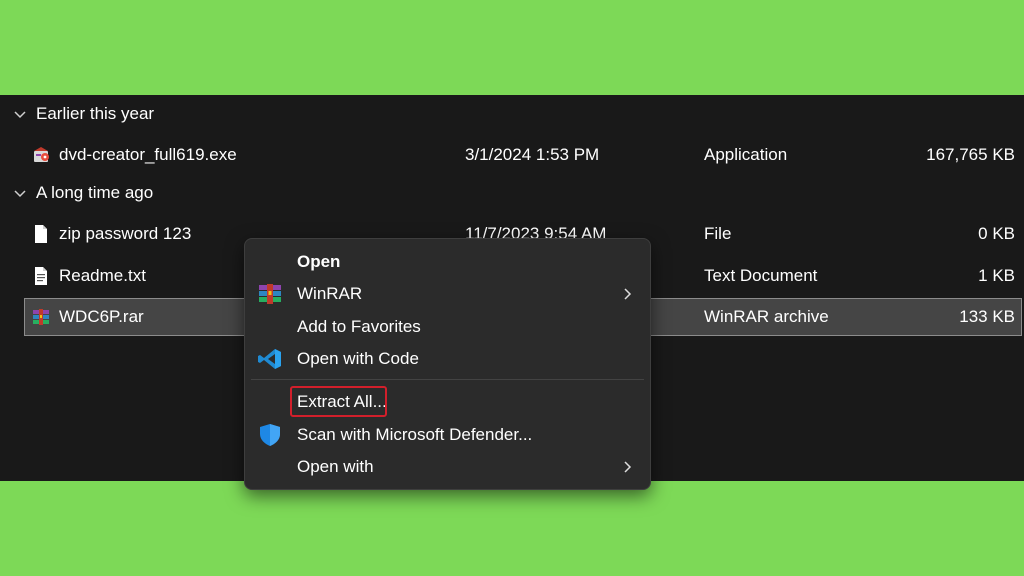 Image resolution: width=1024 pixels, height=576 pixels. What do you see at coordinates (358, 358) in the screenshot?
I see `menu-item-label: Open with Code` at bounding box center [358, 358].